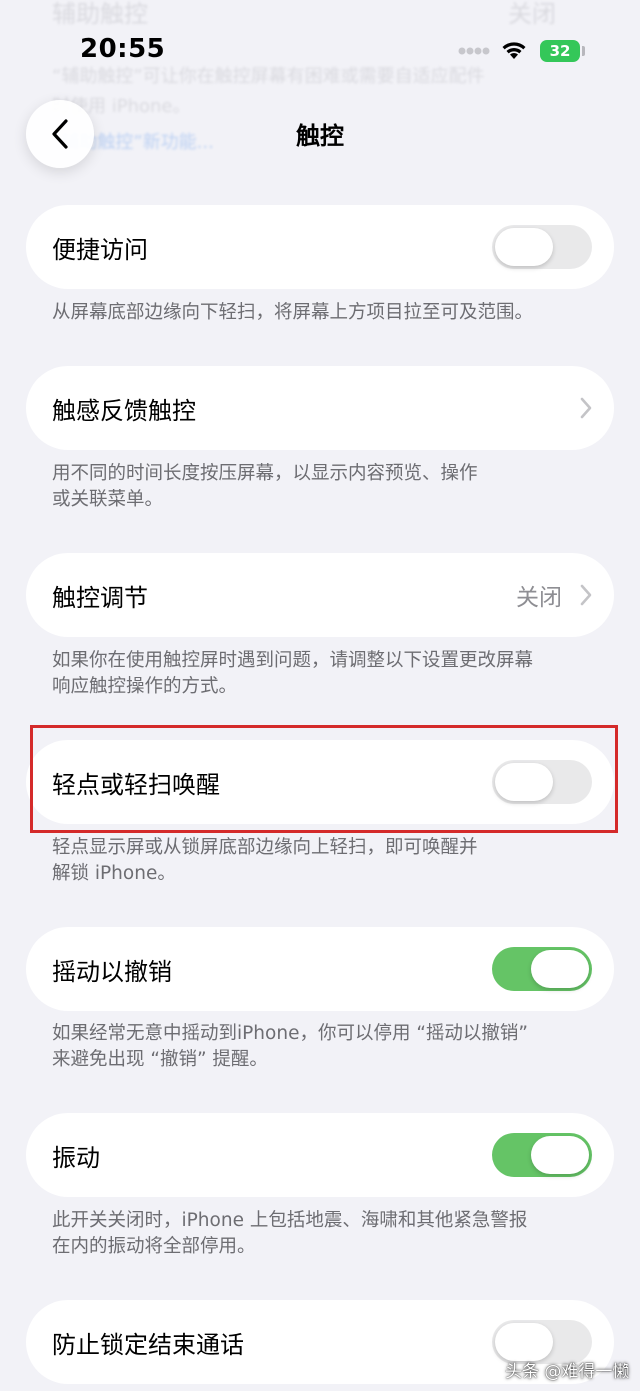  What do you see at coordinates (320, 408) in the screenshot?
I see `setting-haptic-touch: 触感反馈触控` at bounding box center [320, 408].